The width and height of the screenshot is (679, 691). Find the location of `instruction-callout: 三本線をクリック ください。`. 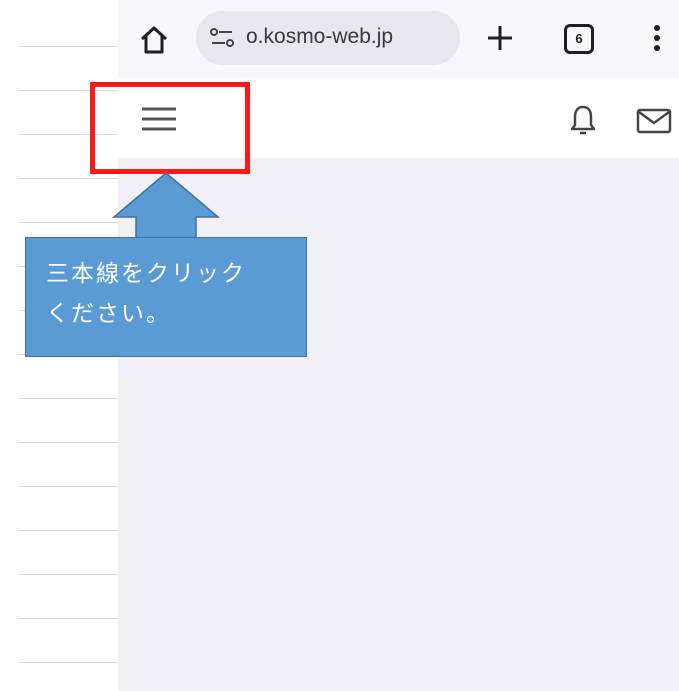

instruction-callout: 三本線をクリック ください。 is located at coordinates (166, 297).